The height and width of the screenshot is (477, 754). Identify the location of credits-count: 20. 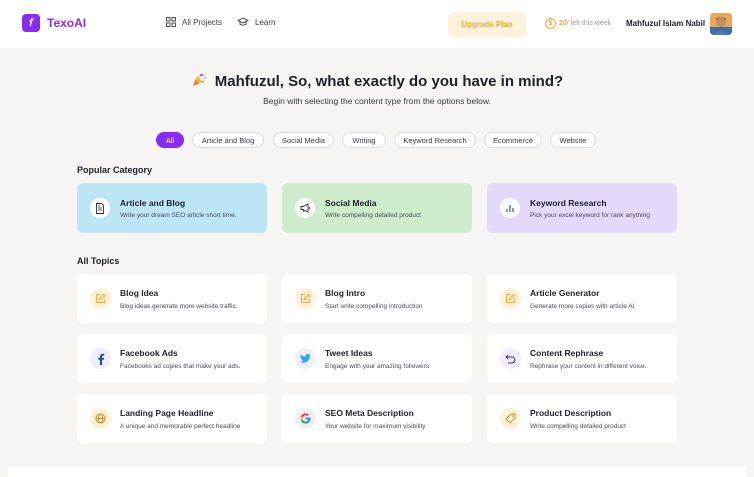
(563, 23).